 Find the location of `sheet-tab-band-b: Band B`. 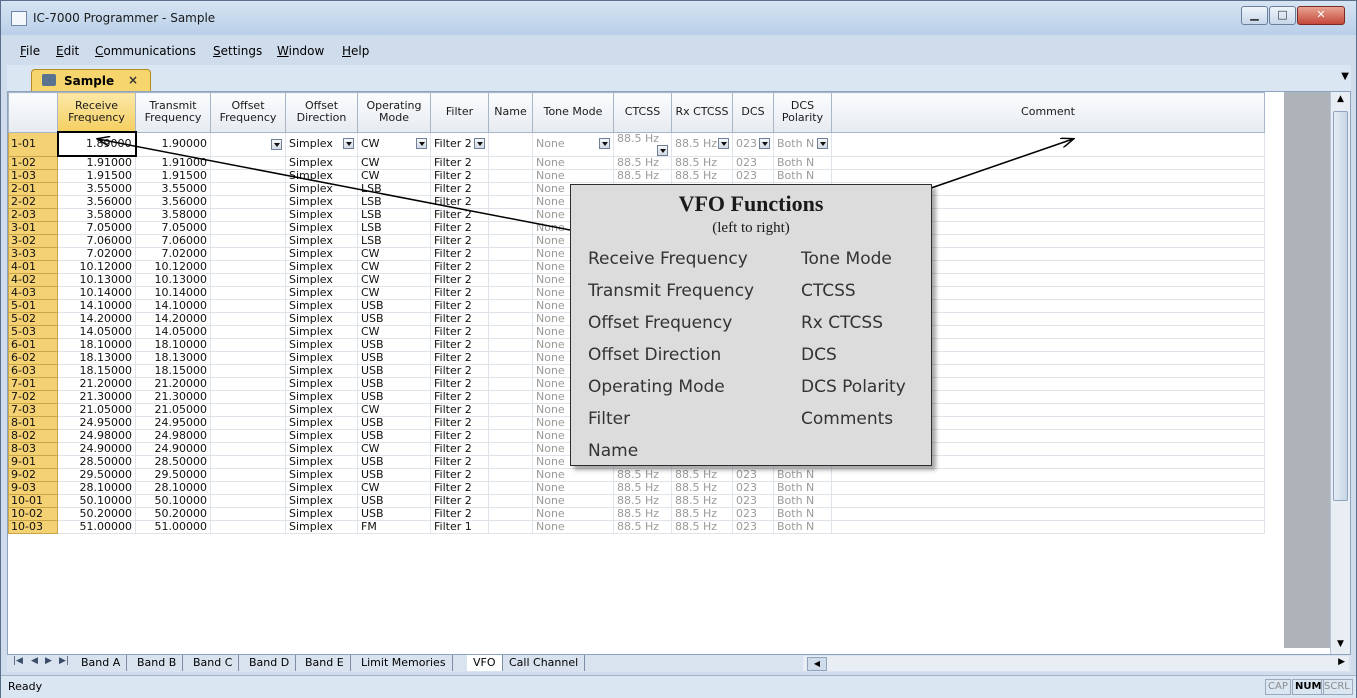

sheet-tab-band-b: Band B is located at coordinates (157, 663).